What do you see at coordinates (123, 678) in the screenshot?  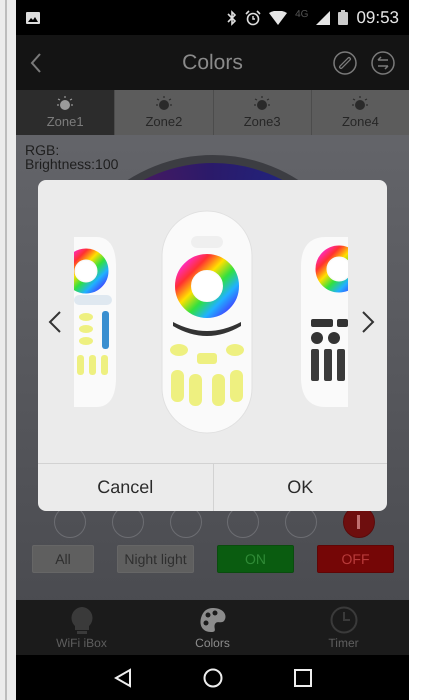 I see `back-nav-icon` at bounding box center [123, 678].